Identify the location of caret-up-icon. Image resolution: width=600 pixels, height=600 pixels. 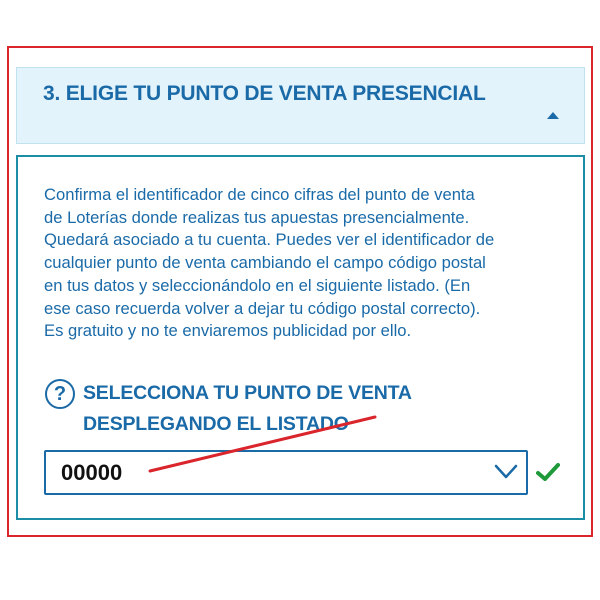
(553, 115).